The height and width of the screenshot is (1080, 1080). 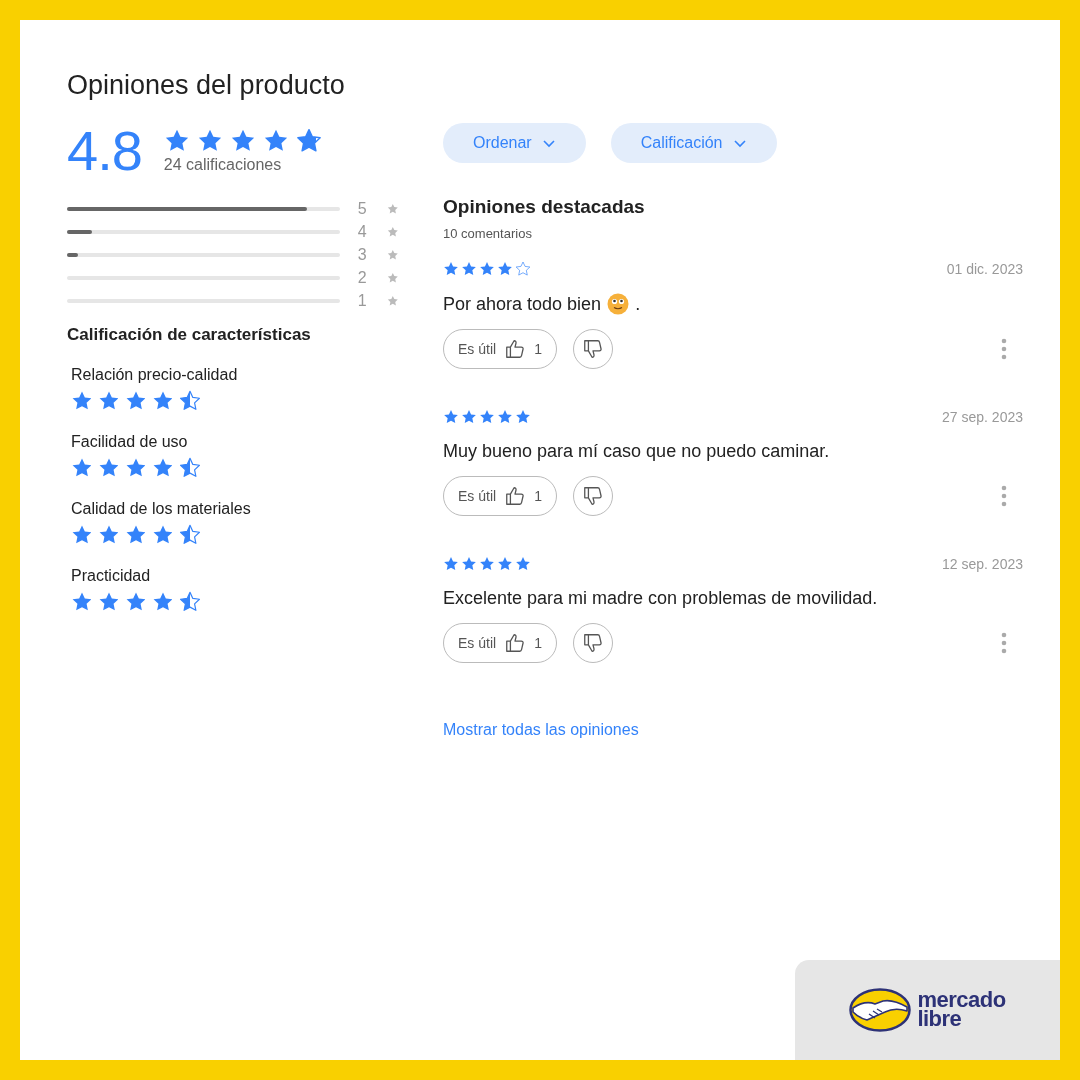 What do you see at coordinates (961, 1010) in the screenshot?
I see `logo-text: mercado libre` at bounding box center [961, 1010].